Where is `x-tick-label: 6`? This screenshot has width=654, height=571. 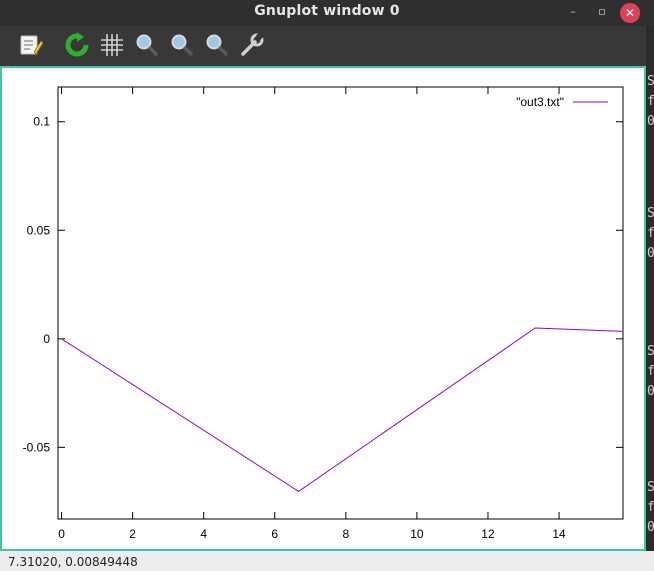
x-tick-label: 6 is located at coordinates (274, 534).